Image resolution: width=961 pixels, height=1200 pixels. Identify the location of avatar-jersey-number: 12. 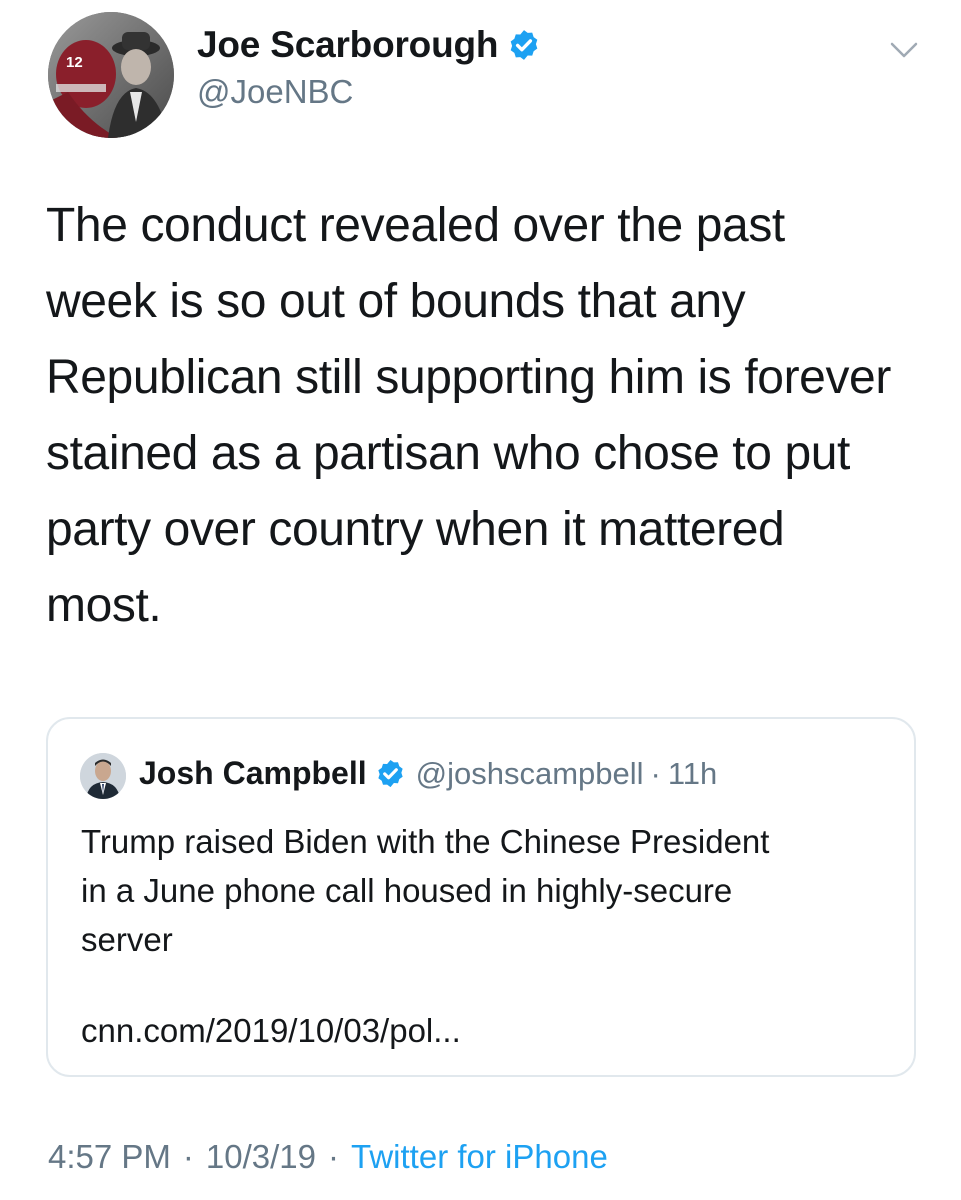
(74, 62).